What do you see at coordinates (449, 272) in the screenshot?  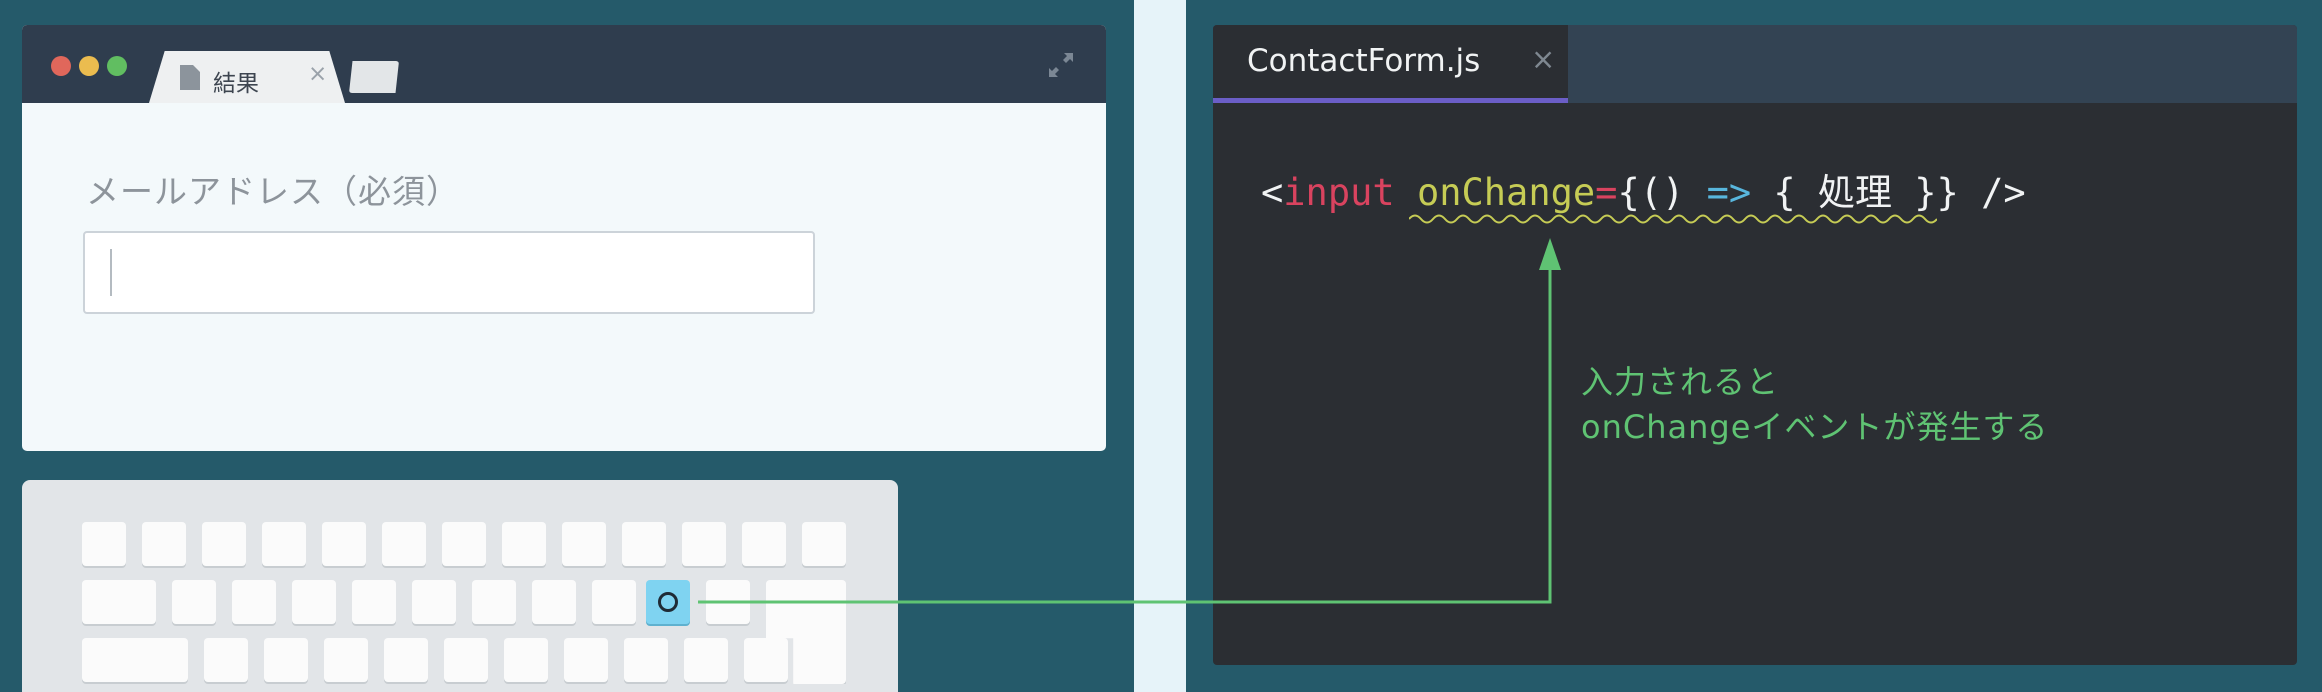 I see `email-input` at bounding box center [449, 272].